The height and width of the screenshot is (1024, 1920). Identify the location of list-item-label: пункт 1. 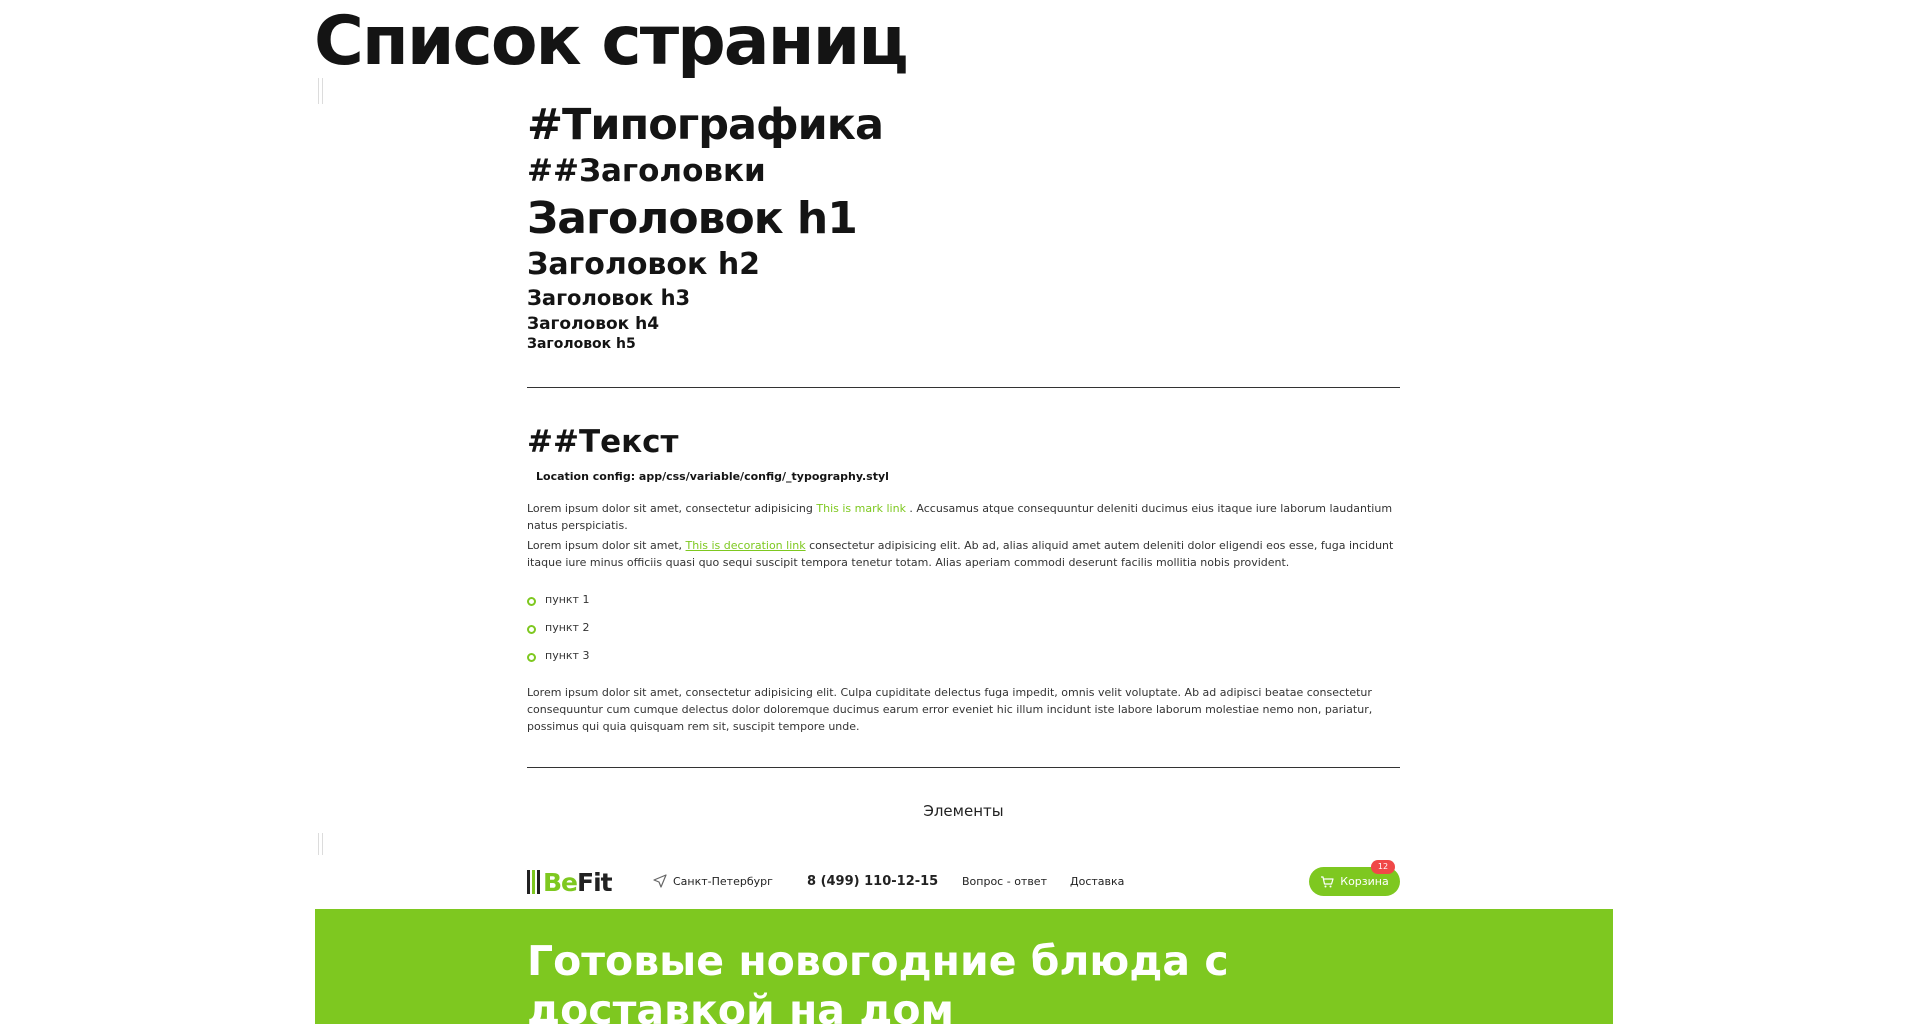
(567, 599).